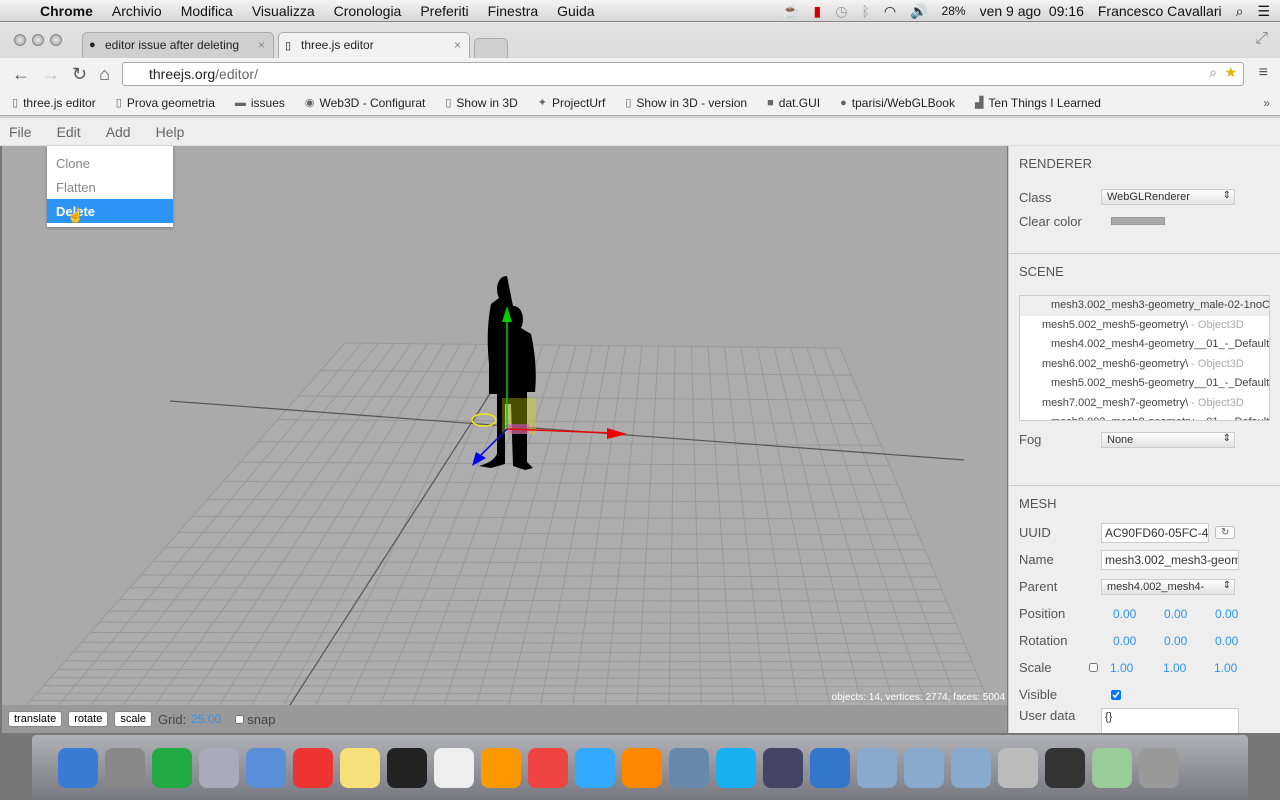 The height and width of the screenshot is (800, 1280). Describe the element at coordinates (890, 11) in the screenshot. I see `wifi-icon: ◠` at that location.